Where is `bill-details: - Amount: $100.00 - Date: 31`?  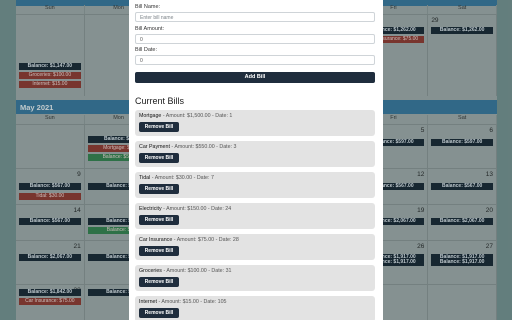 bill-details: - Amount: $100.00 - Date: 31 is located at coordinates (196, 271).